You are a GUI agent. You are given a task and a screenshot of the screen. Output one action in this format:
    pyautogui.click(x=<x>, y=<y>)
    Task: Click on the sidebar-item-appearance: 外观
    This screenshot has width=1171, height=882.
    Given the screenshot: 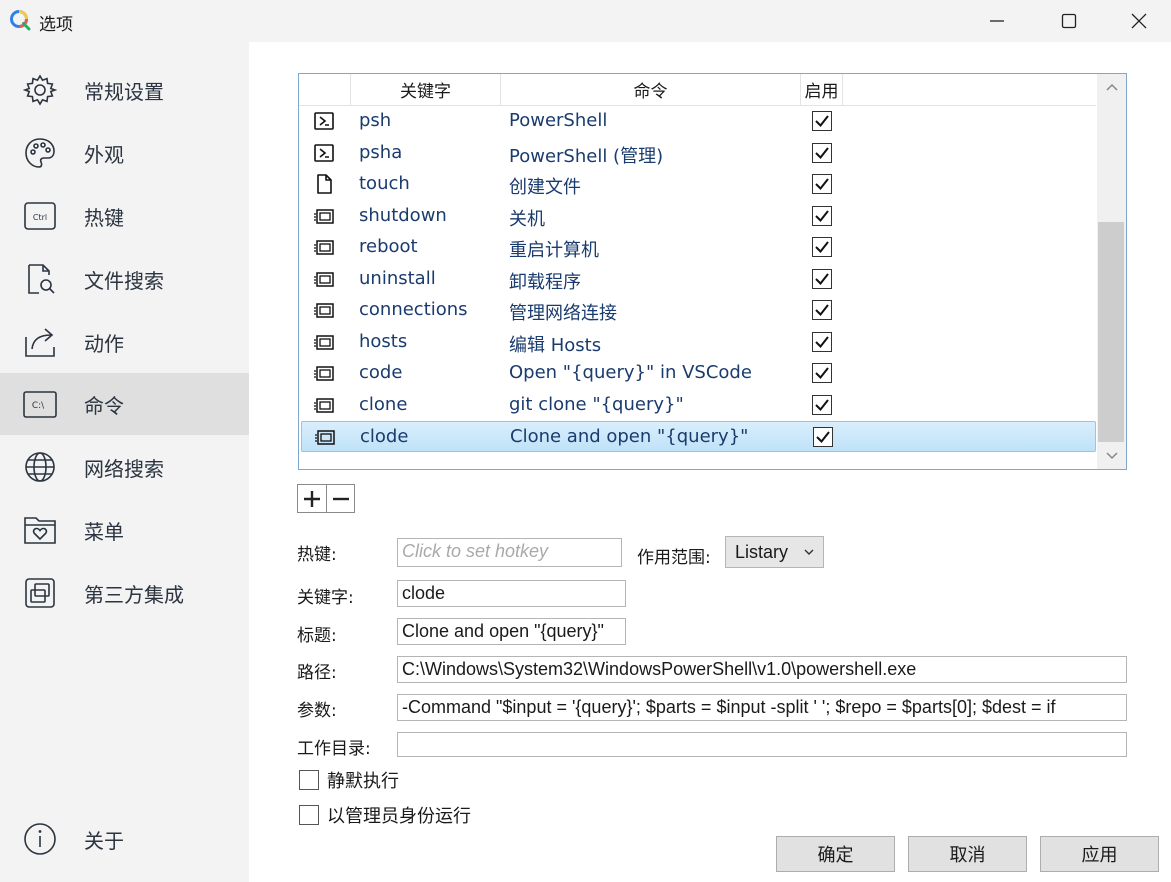 What is the action you would take?
    pyautogui.click(x=124, y=153)
    